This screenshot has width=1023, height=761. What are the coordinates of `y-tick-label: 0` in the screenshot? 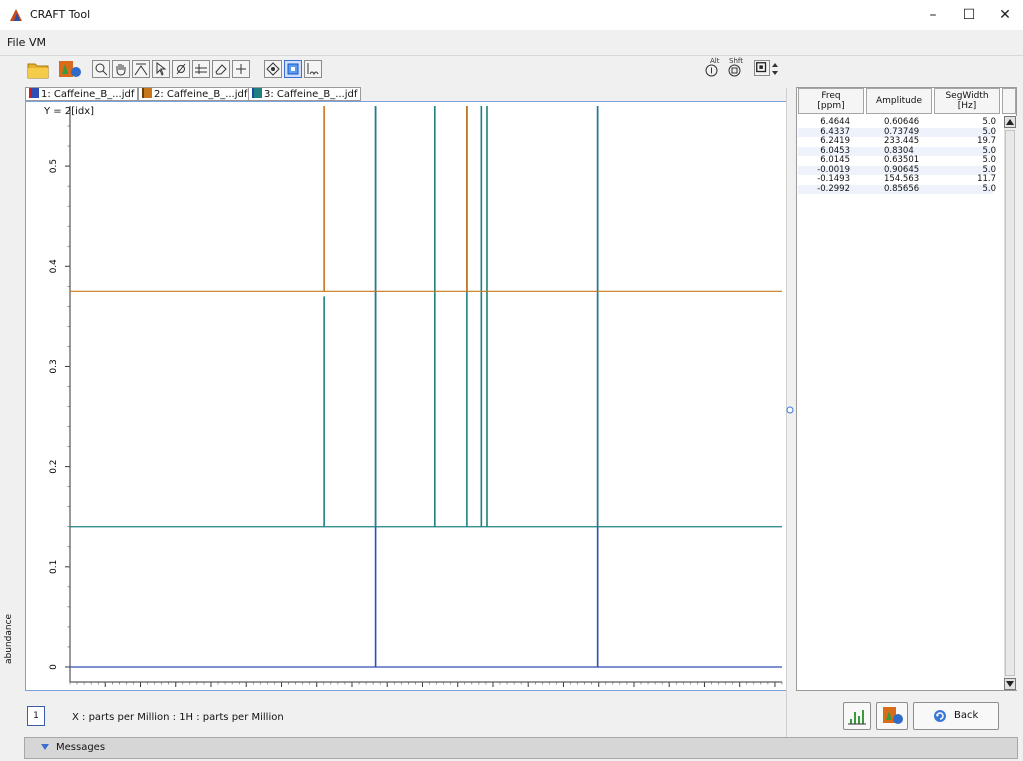 It's located at (54, 667).